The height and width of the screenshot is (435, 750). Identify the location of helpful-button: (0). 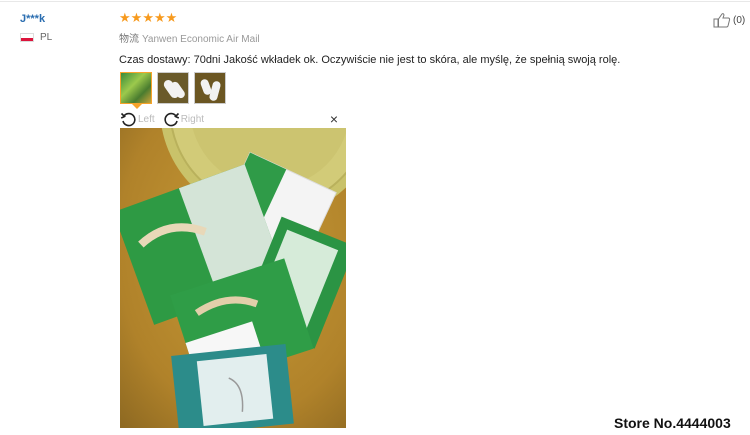
(729, 20).